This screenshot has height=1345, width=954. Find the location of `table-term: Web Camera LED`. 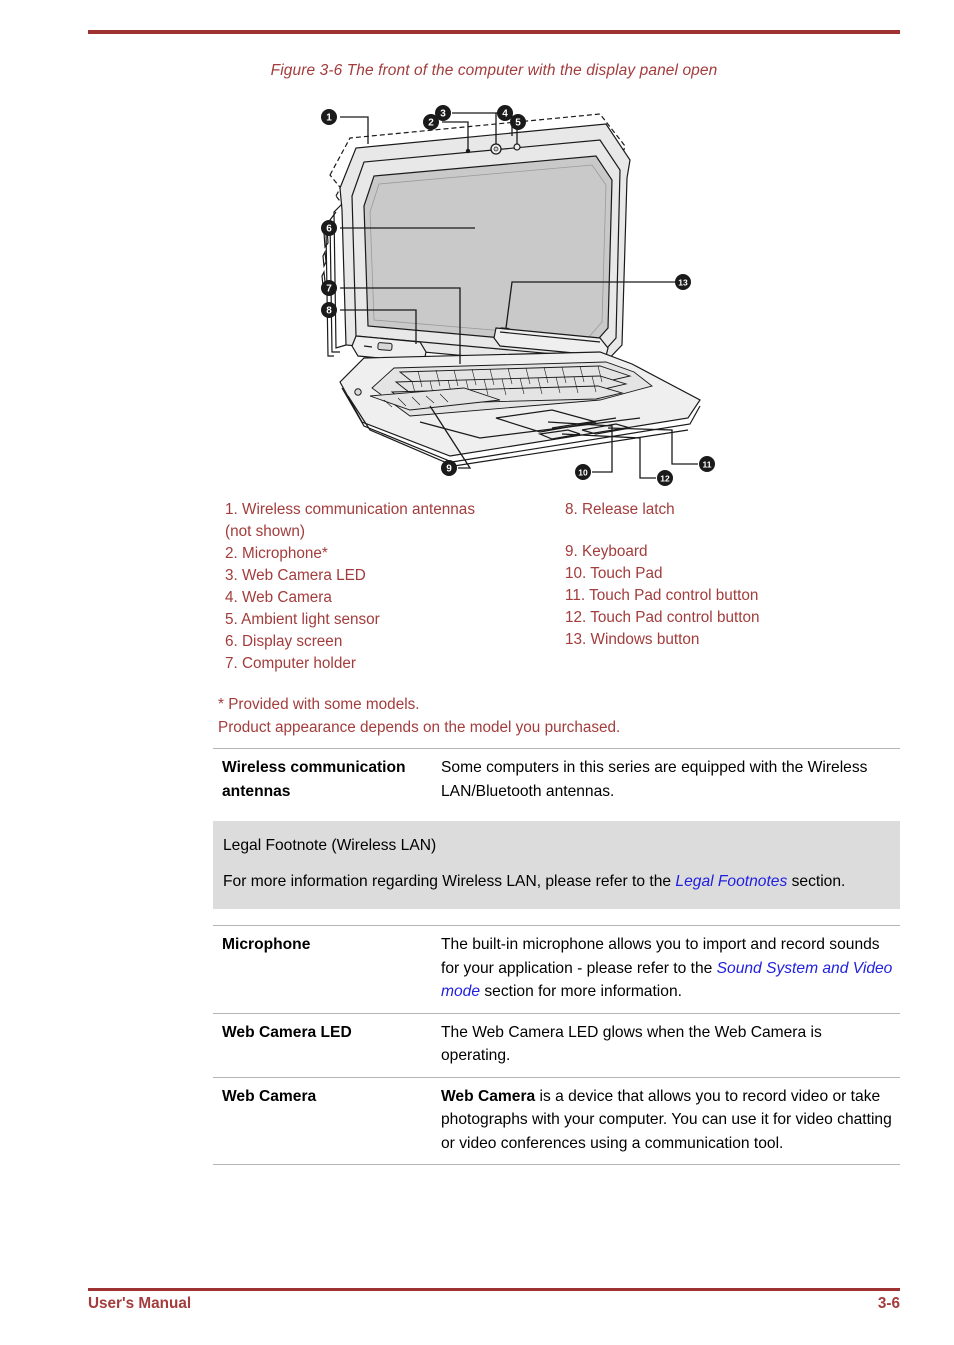

table-term: Web Camera LED is located at coordinates (287, 1032).